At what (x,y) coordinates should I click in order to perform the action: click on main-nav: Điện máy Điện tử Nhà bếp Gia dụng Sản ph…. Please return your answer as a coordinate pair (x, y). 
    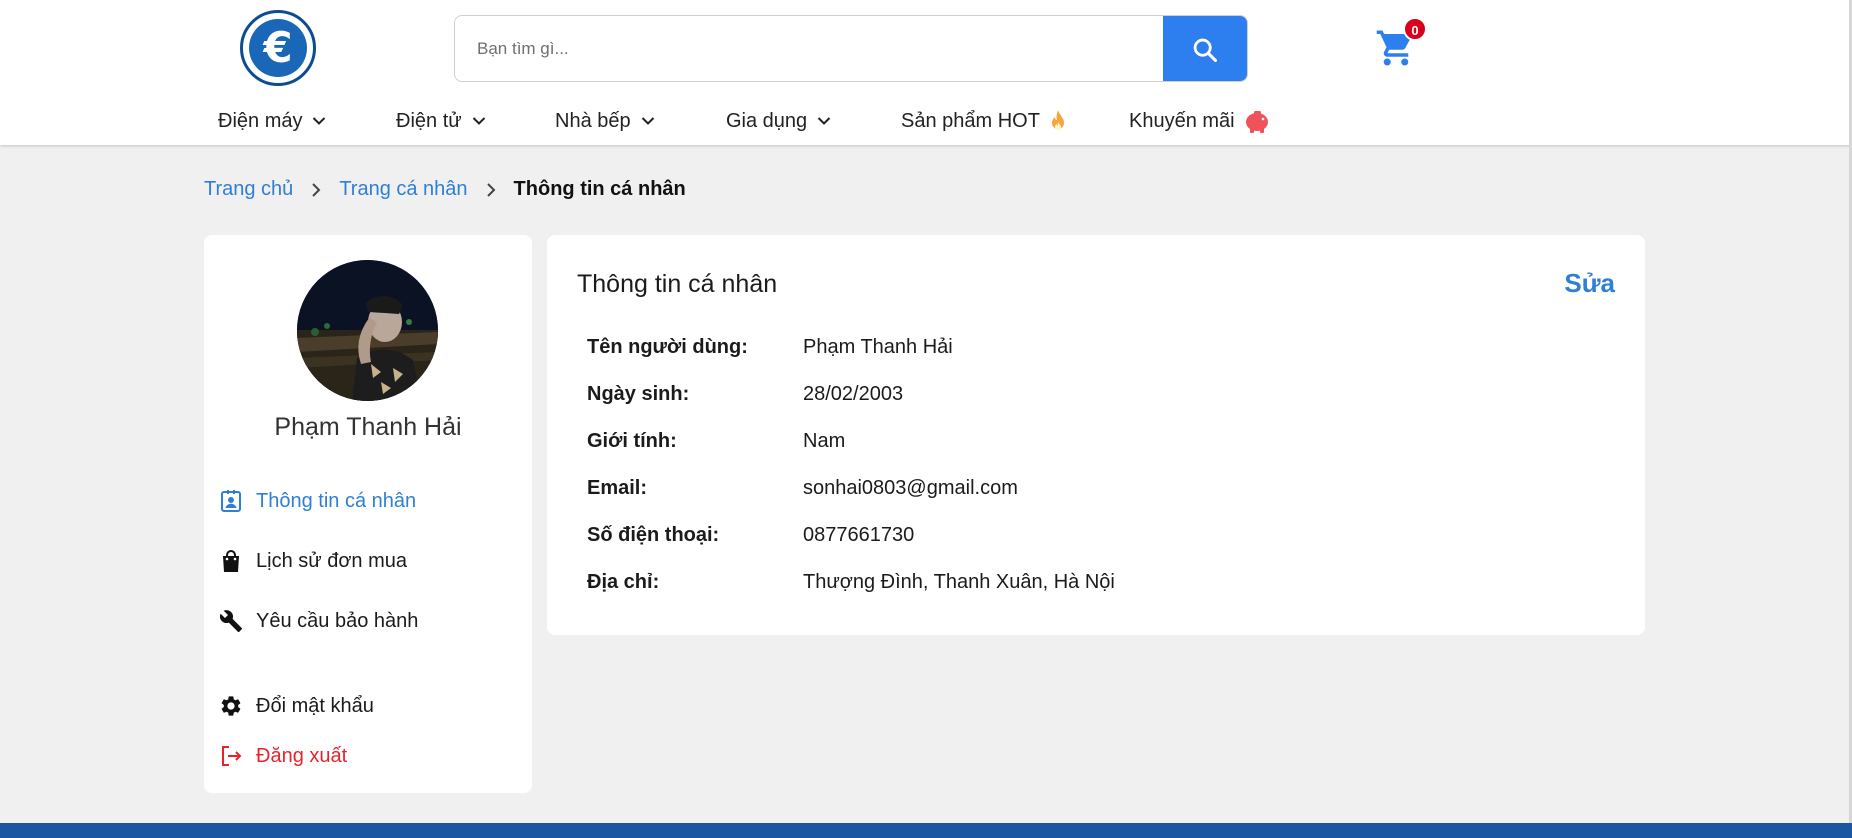
    Looking at the image, I should click on (744, 121).